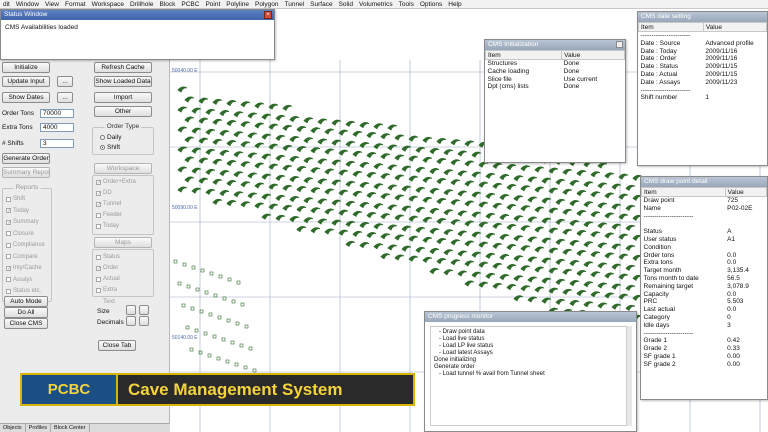 The image size is (768, 432). What do you see at coordinates (24, 268) in the screenshot?
I see `report-checkbox: ✓ Inty/Cache` at bounding box center [24, 268].